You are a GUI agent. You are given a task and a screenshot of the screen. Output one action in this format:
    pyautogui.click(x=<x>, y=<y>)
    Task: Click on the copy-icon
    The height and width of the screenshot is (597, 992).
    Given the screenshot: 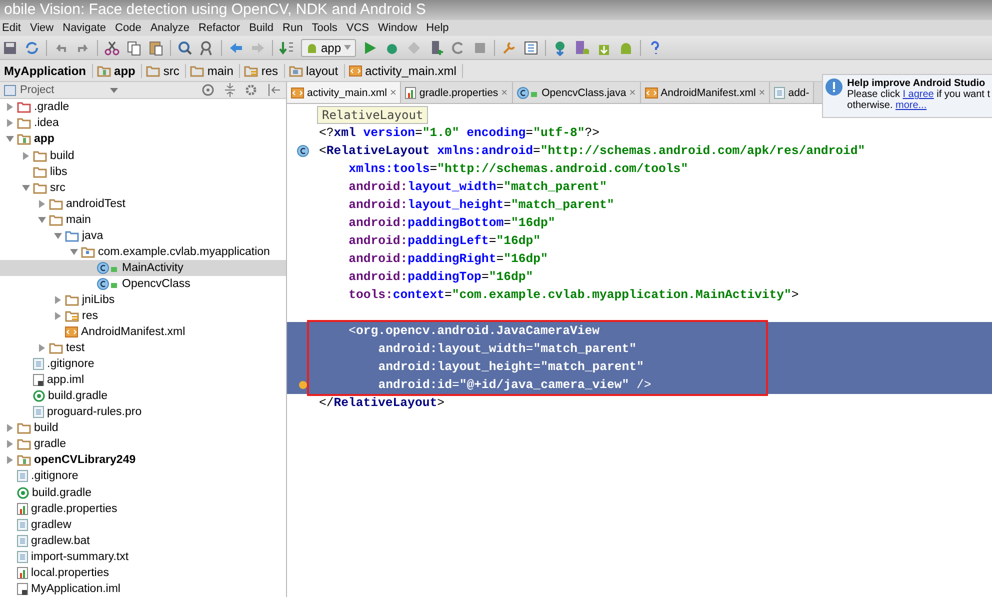 What is the action you would take?
    pyautogui.click(x=134, y=48)
    